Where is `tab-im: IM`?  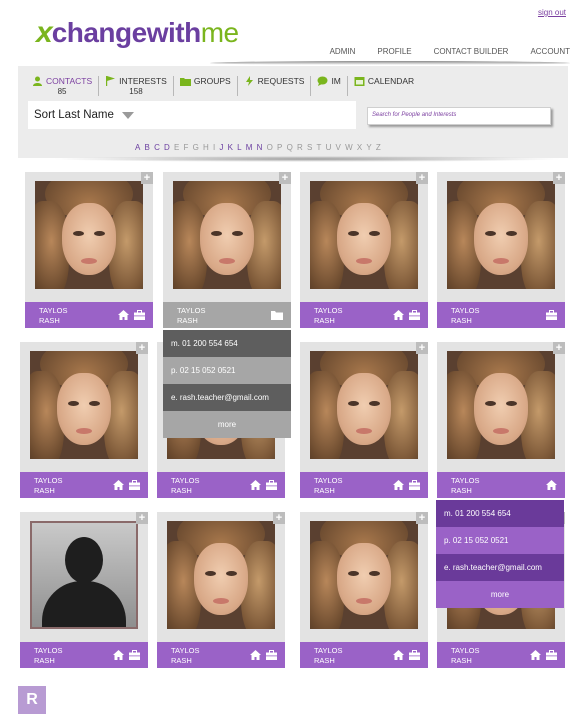
tab-im: IM is located at coordinates (328, 86).